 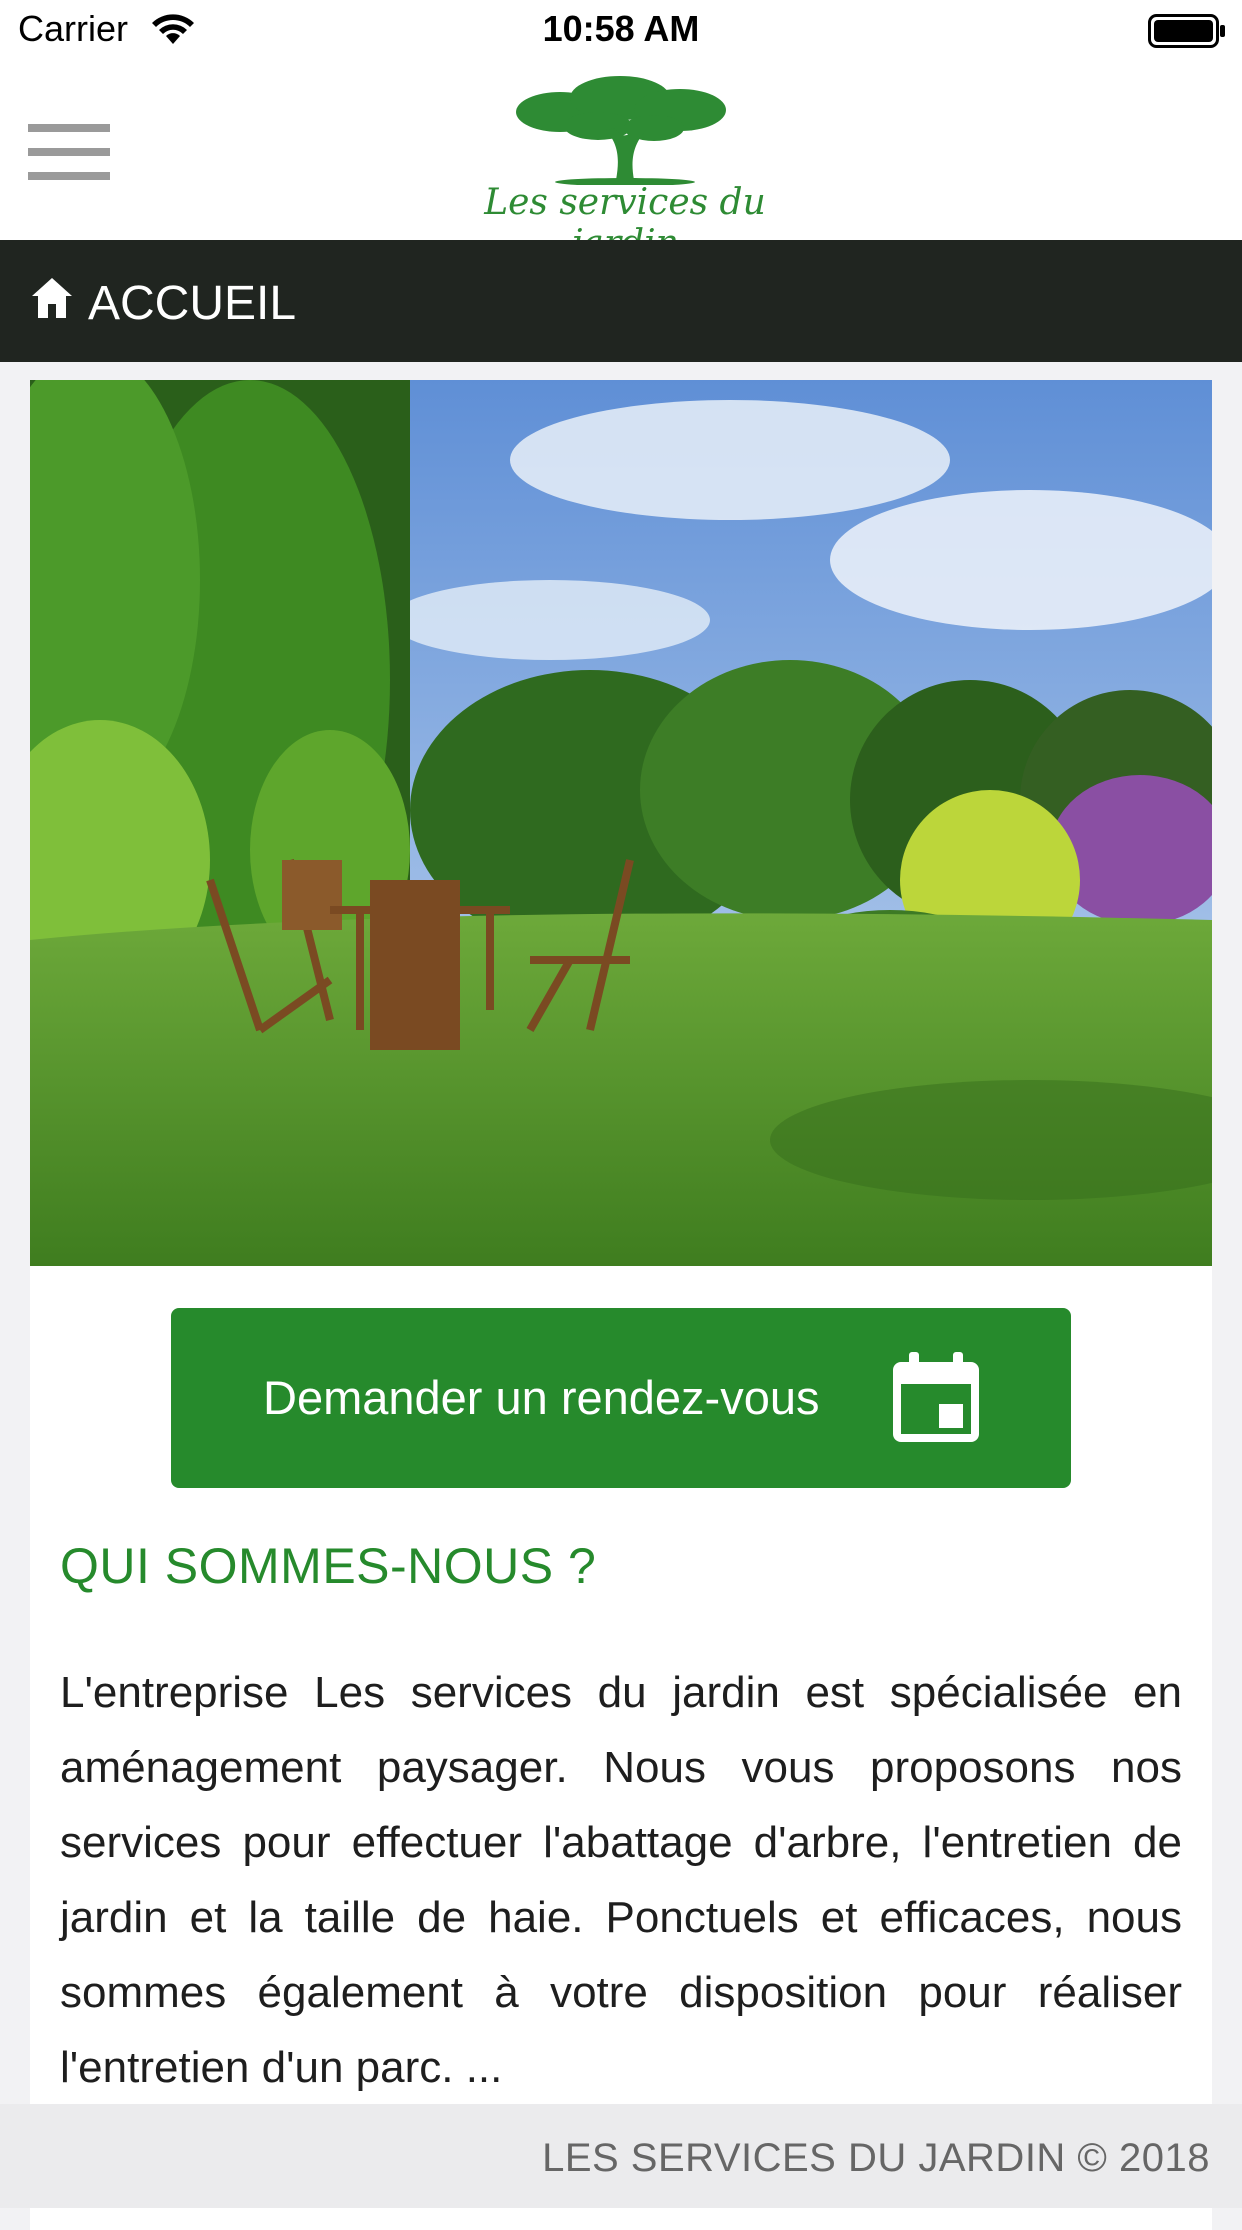 What do you see at coordinates (621, 130) in the screenshot?
I see `tree-logo-icon` at bounding box center [621, 130].